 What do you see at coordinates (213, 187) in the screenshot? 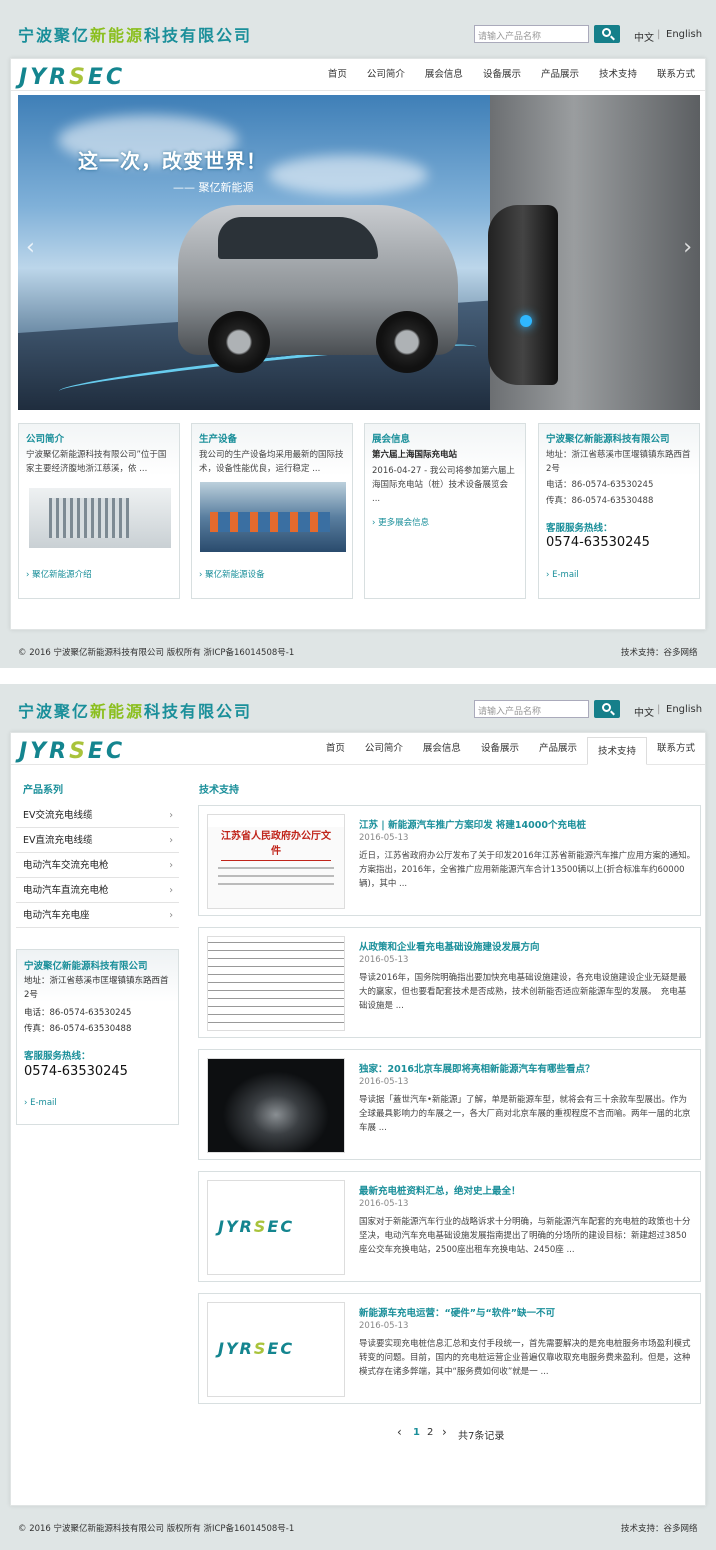
I see `banner-subtitle: —— 聚亿新能源` at bounding box center [213, 187].